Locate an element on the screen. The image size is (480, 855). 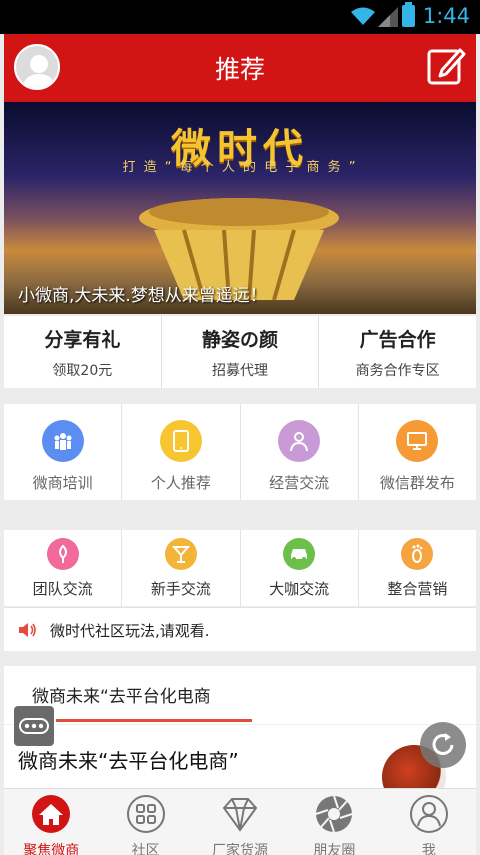
grid-item-newbie: 新手交流 is located at coordinates (181, 568).